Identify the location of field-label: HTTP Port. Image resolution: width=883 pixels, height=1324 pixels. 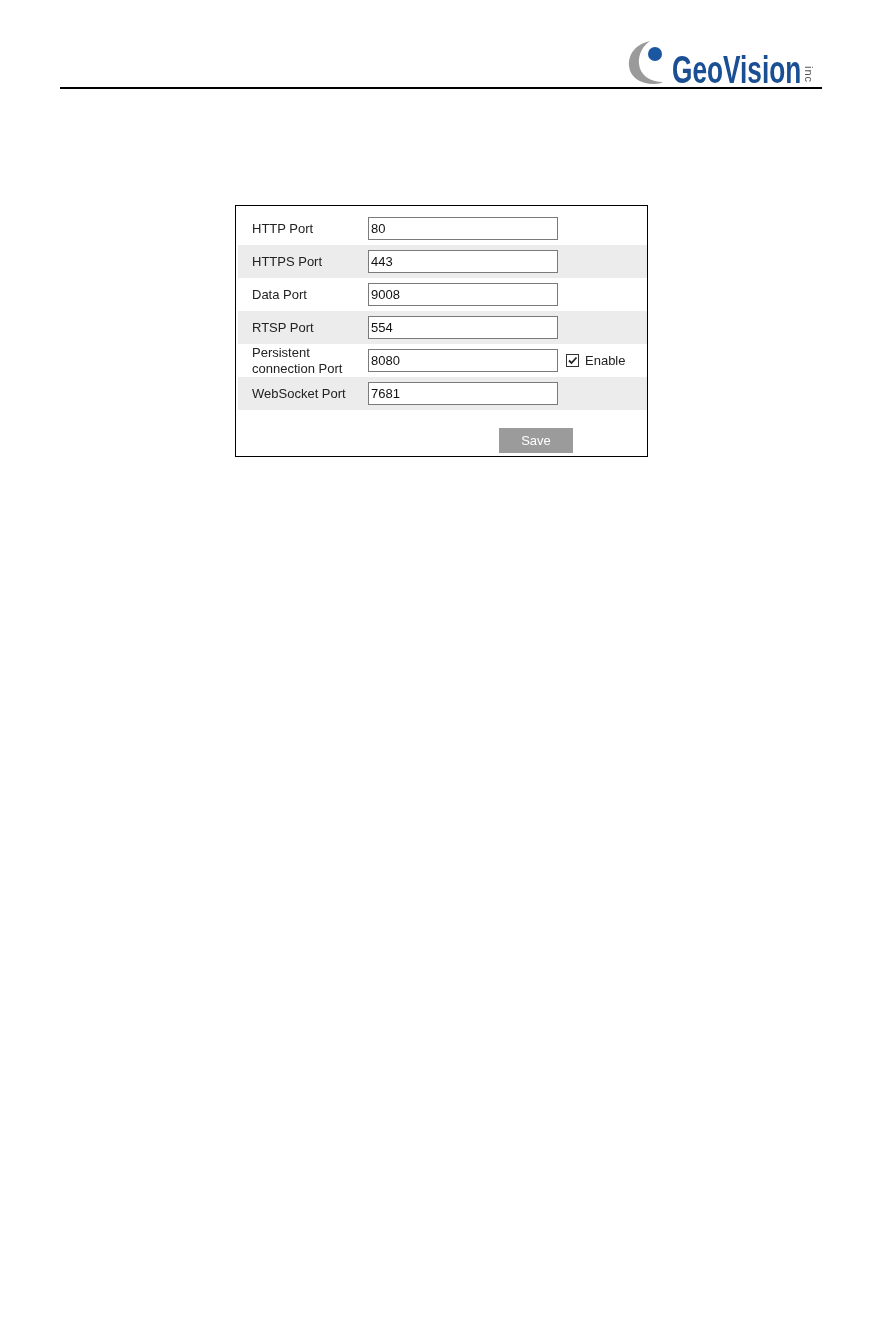
(283, 228).